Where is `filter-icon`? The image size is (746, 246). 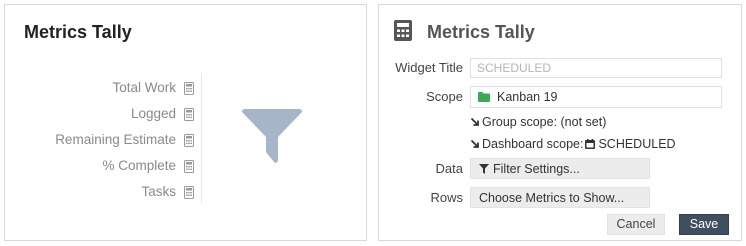
filter-icon is located at coordinates (484, 169).